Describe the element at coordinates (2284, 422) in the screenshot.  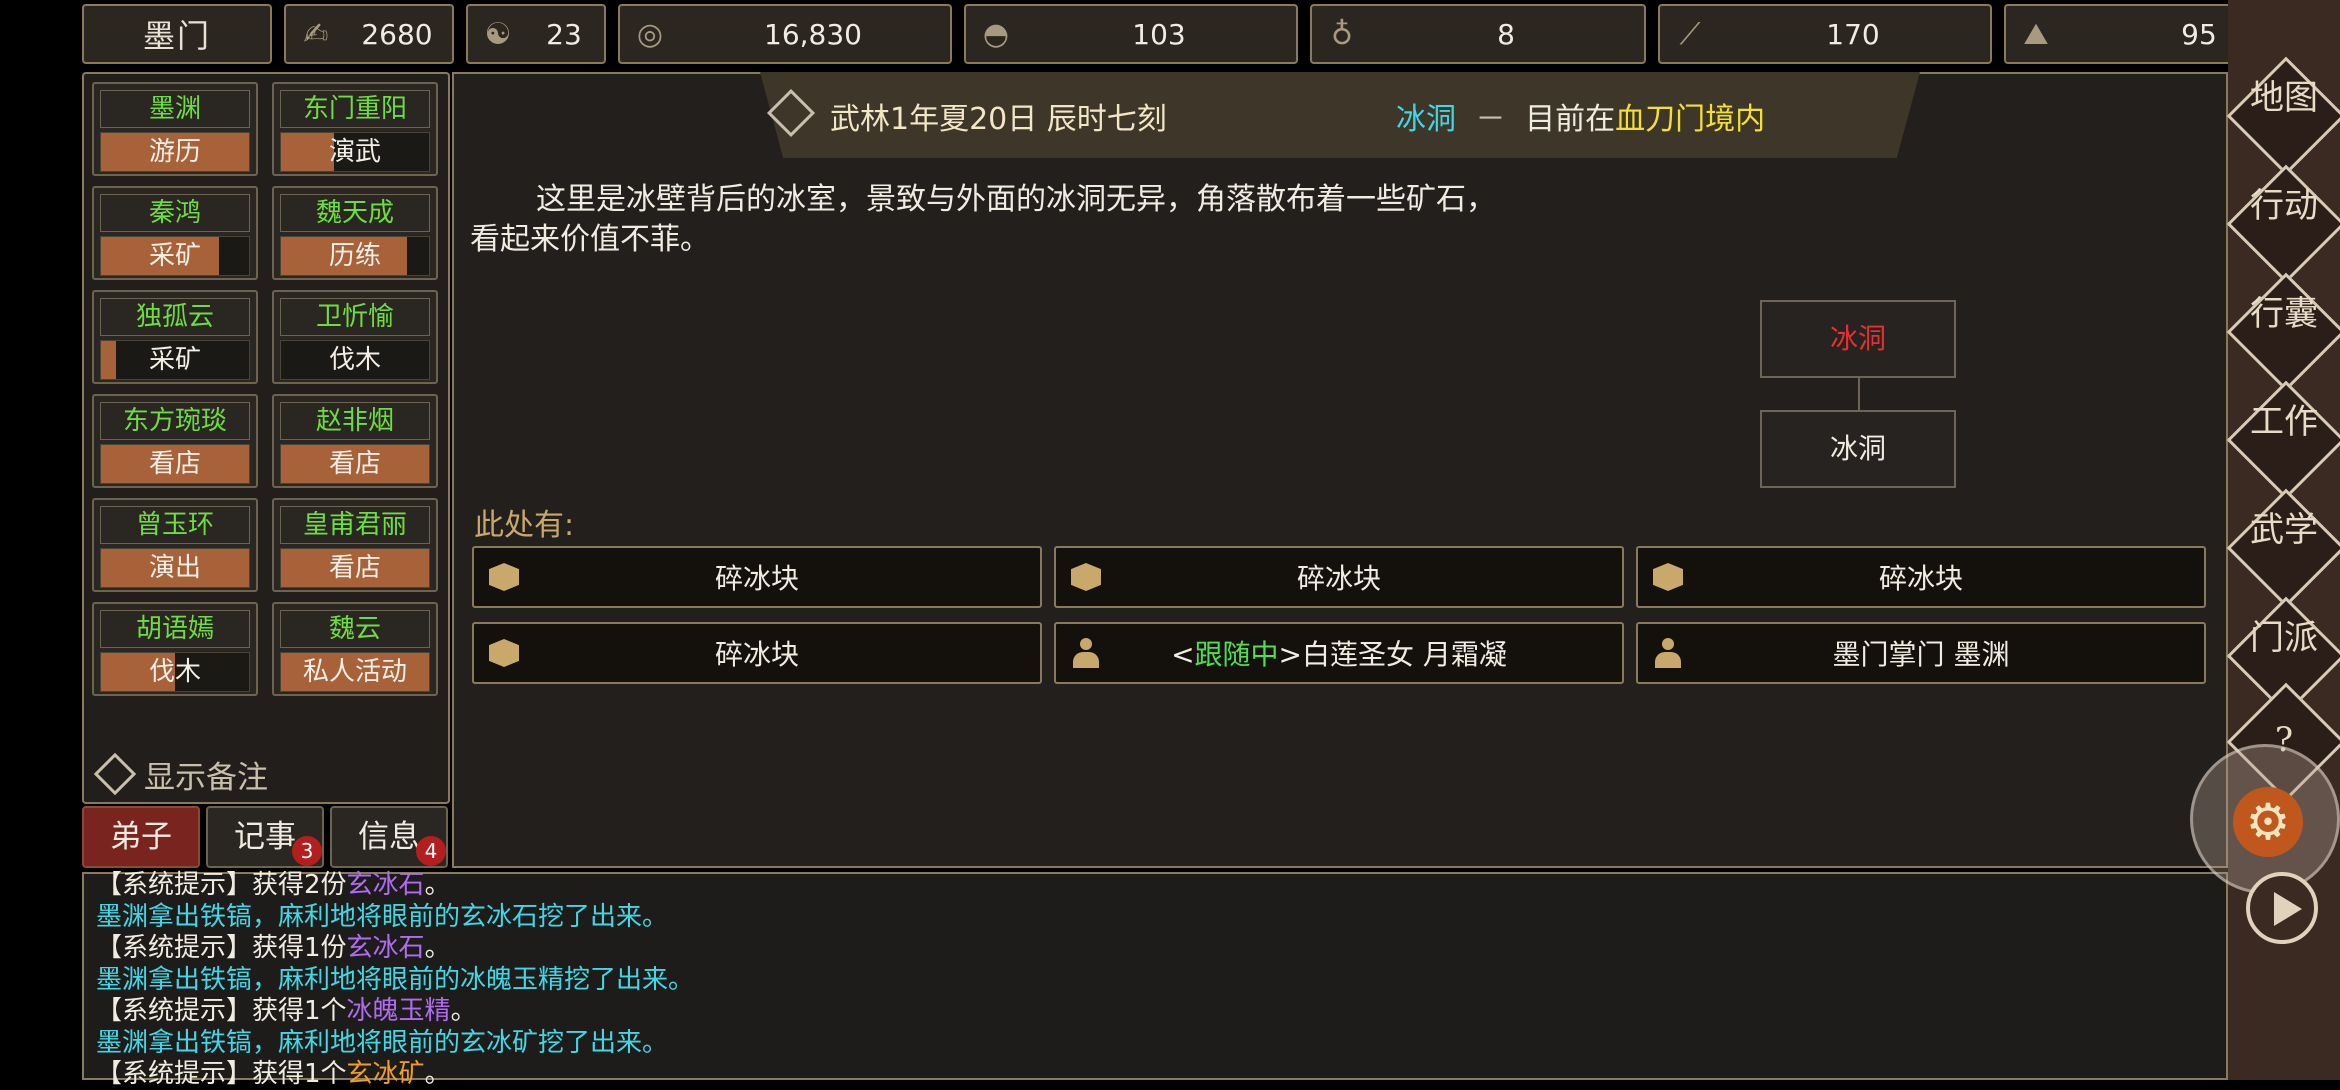
I see `side-label-work: 工作` at that location.